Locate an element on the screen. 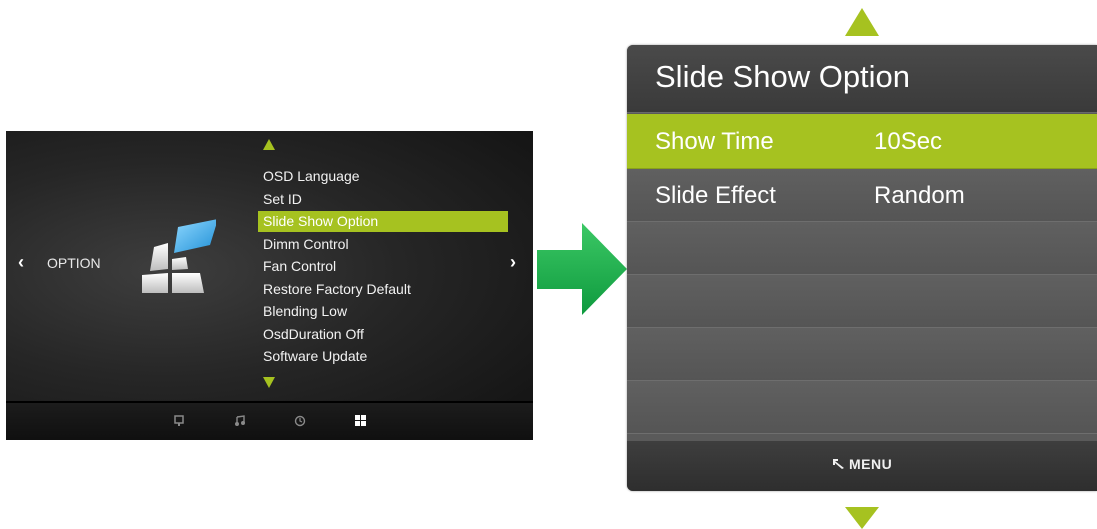 This screenshot has width=1097, height=529. music-icon is located at coordinates (240, 421).